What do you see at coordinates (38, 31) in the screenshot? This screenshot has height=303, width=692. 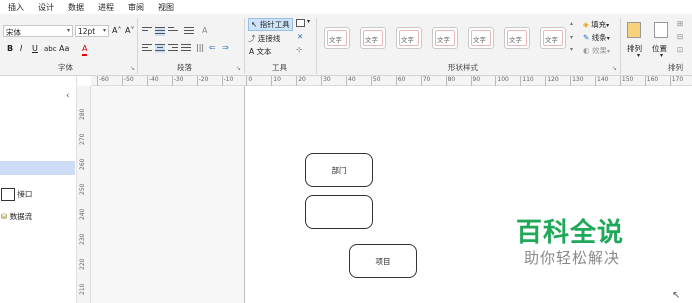 I see `font-family-select: 宋体 ▾` at bounding box center [38, 31].